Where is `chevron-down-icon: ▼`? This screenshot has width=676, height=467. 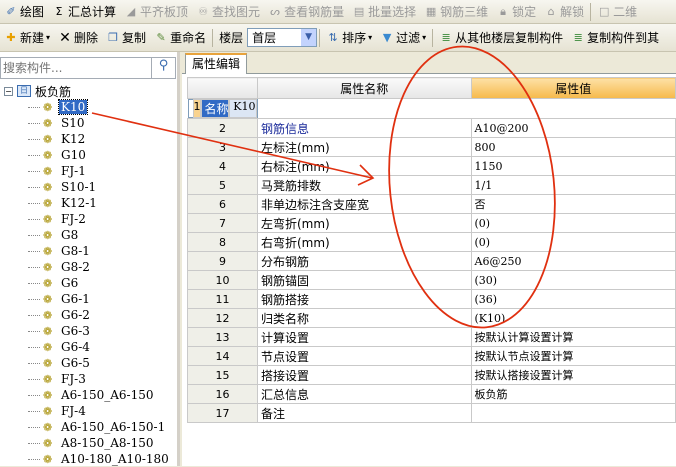 chevron-down-icon: ▼ is located at coordinates (309, 37).